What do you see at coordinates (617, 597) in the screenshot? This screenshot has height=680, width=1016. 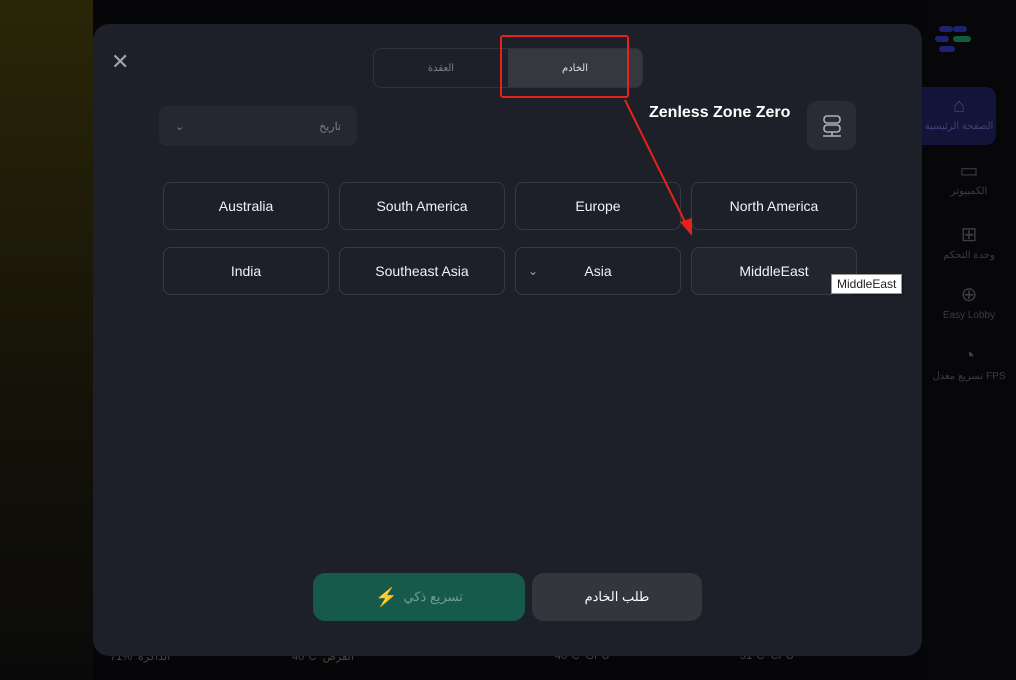 I see `request-server-button: طلب الخادم` at bounding box center [617, 597].